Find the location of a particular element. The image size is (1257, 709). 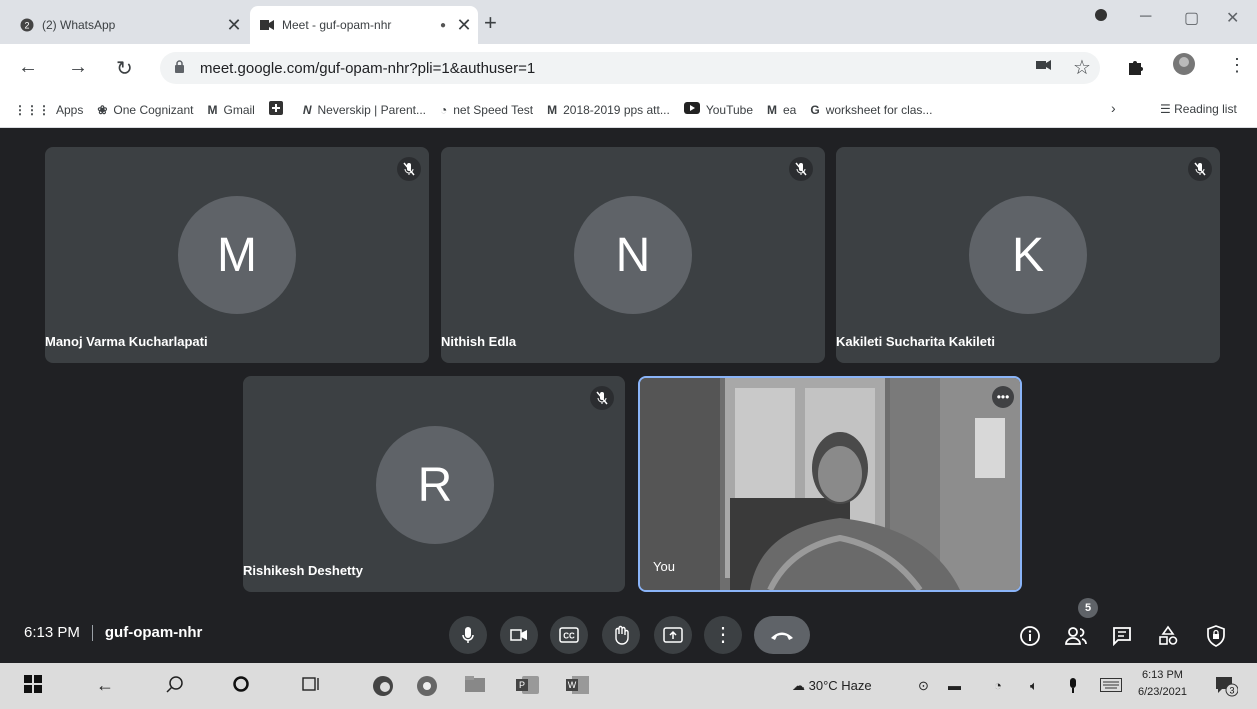

notifications-icon: 3 is located at coordinates (1226, 687).